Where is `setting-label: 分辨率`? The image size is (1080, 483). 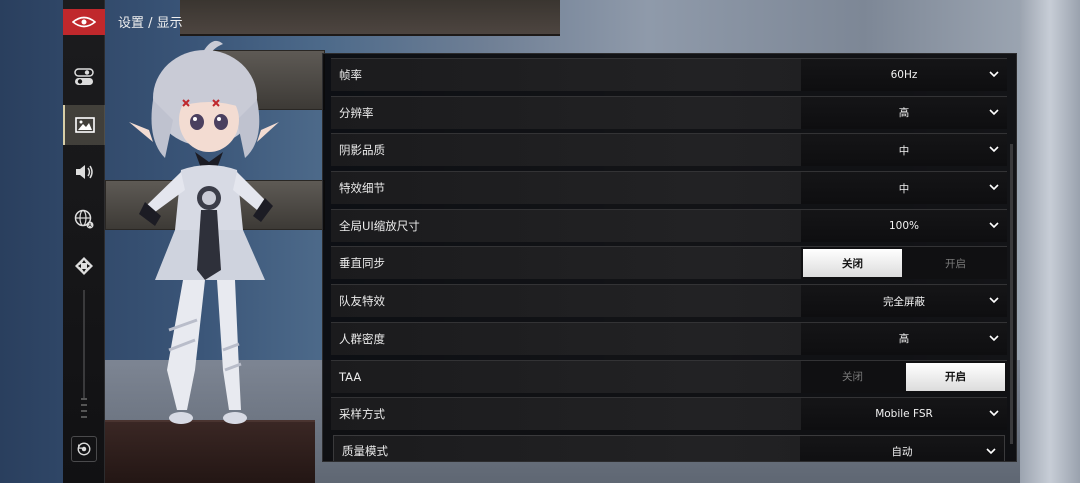
setting-label: 分辨率 is located at coordinates (356, 112).